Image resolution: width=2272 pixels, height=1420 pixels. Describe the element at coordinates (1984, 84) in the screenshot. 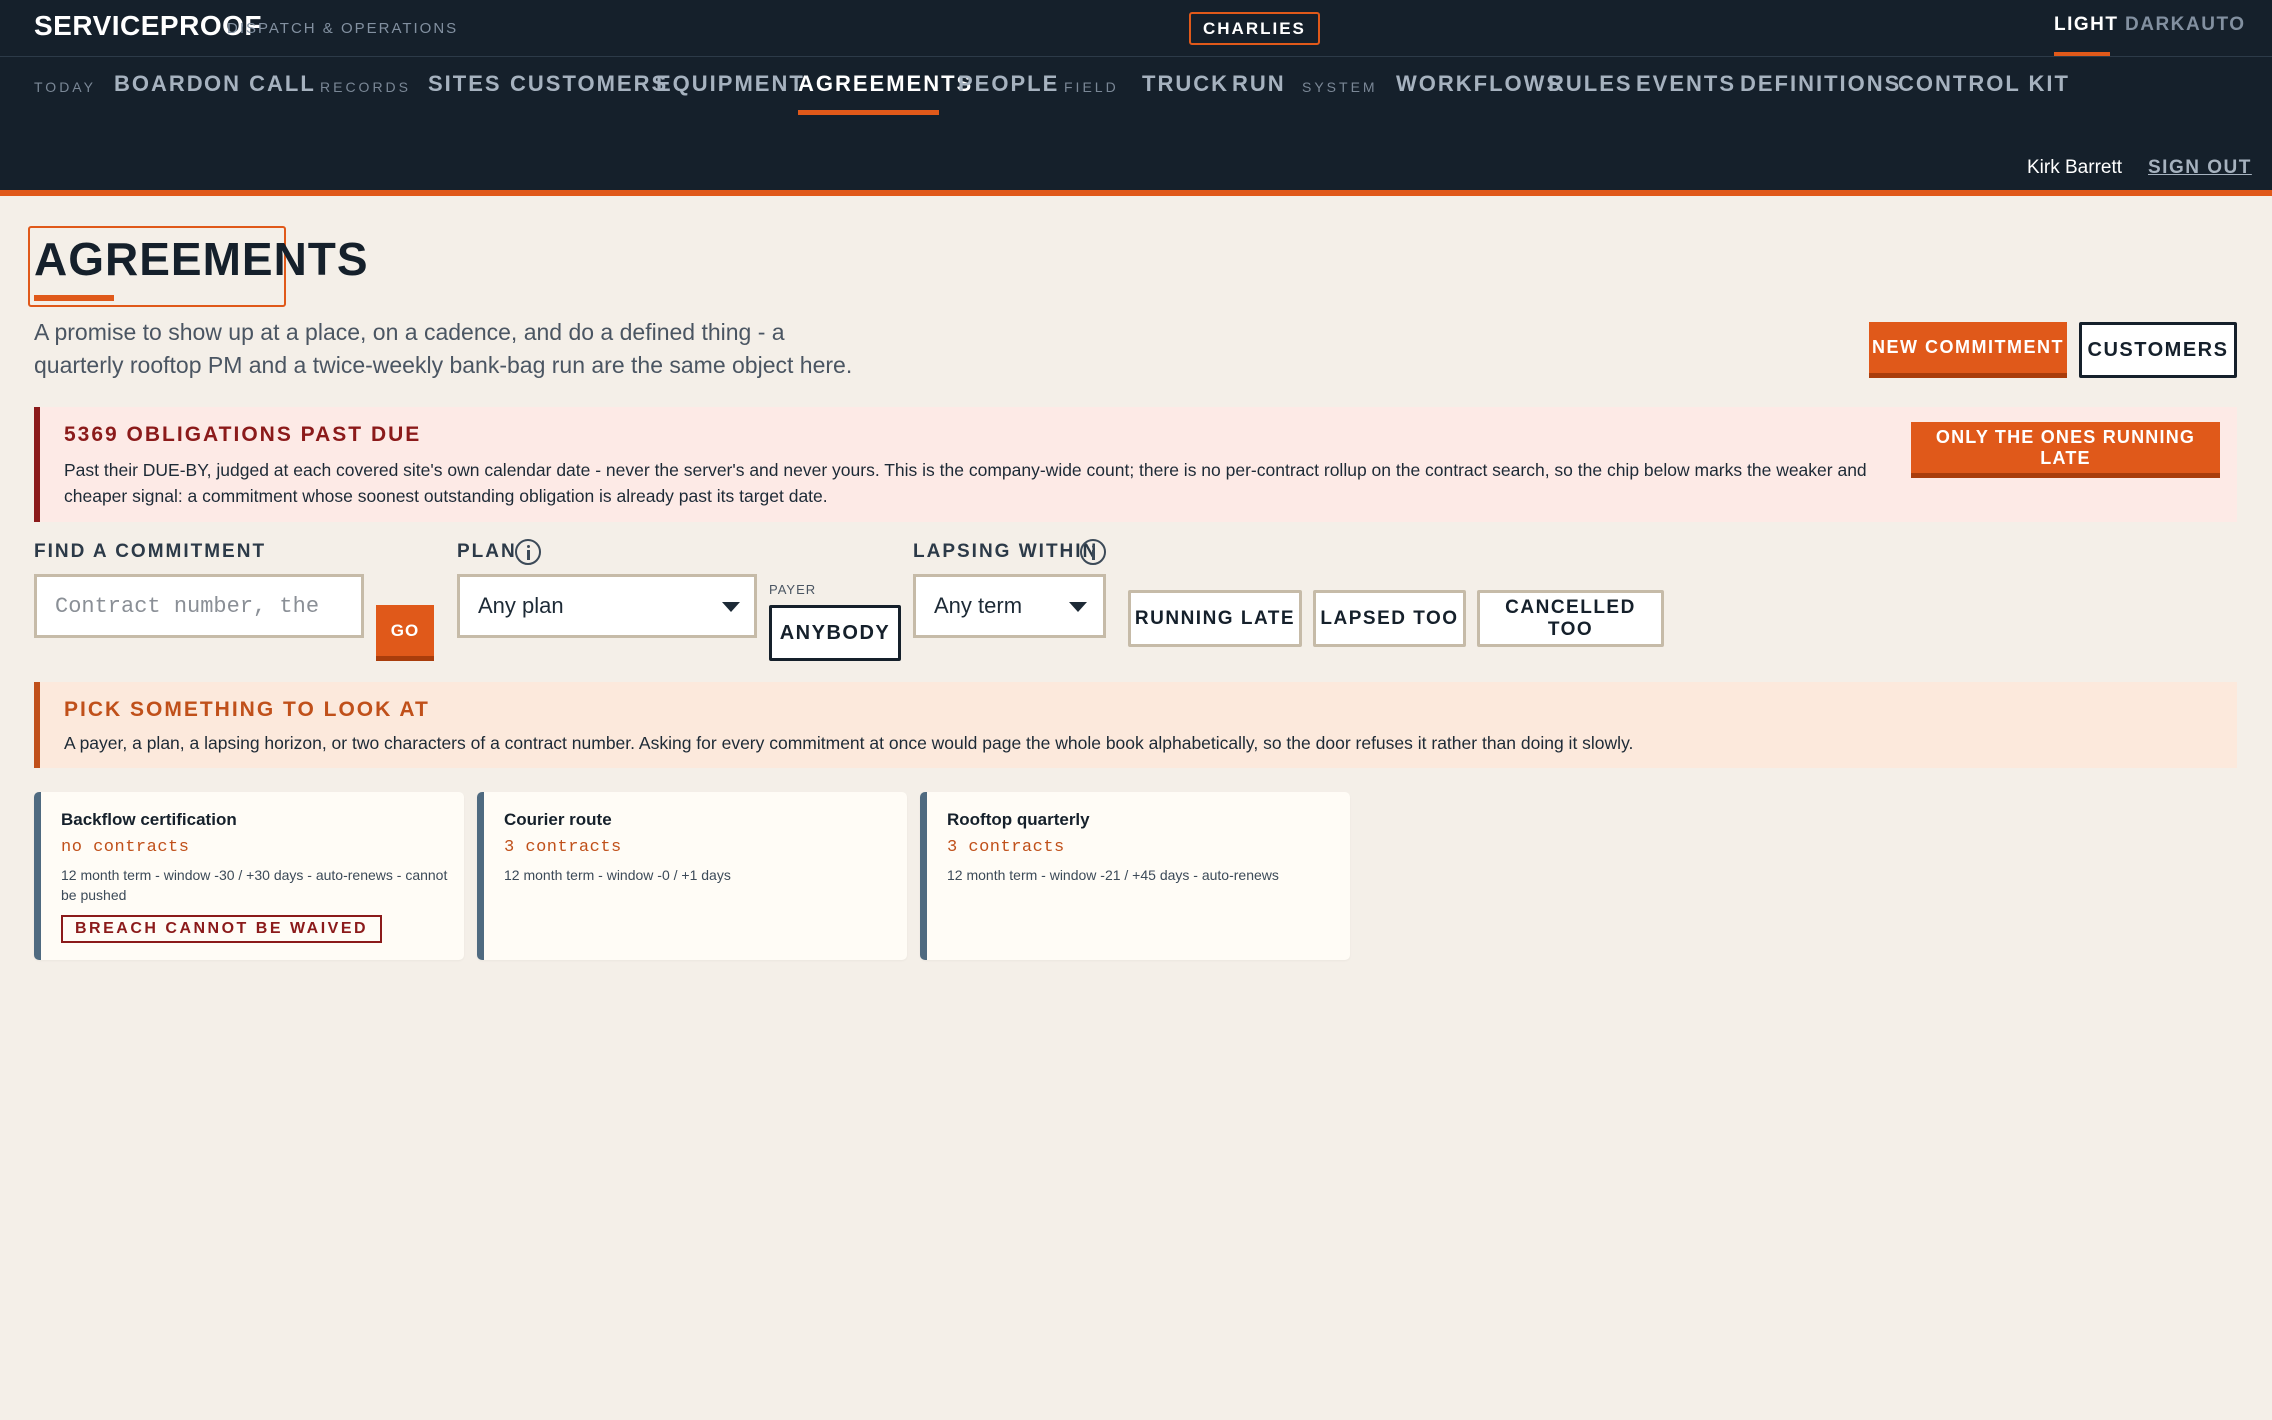

I see `nav-item-control-kit: CONTROL KIT` at that location.